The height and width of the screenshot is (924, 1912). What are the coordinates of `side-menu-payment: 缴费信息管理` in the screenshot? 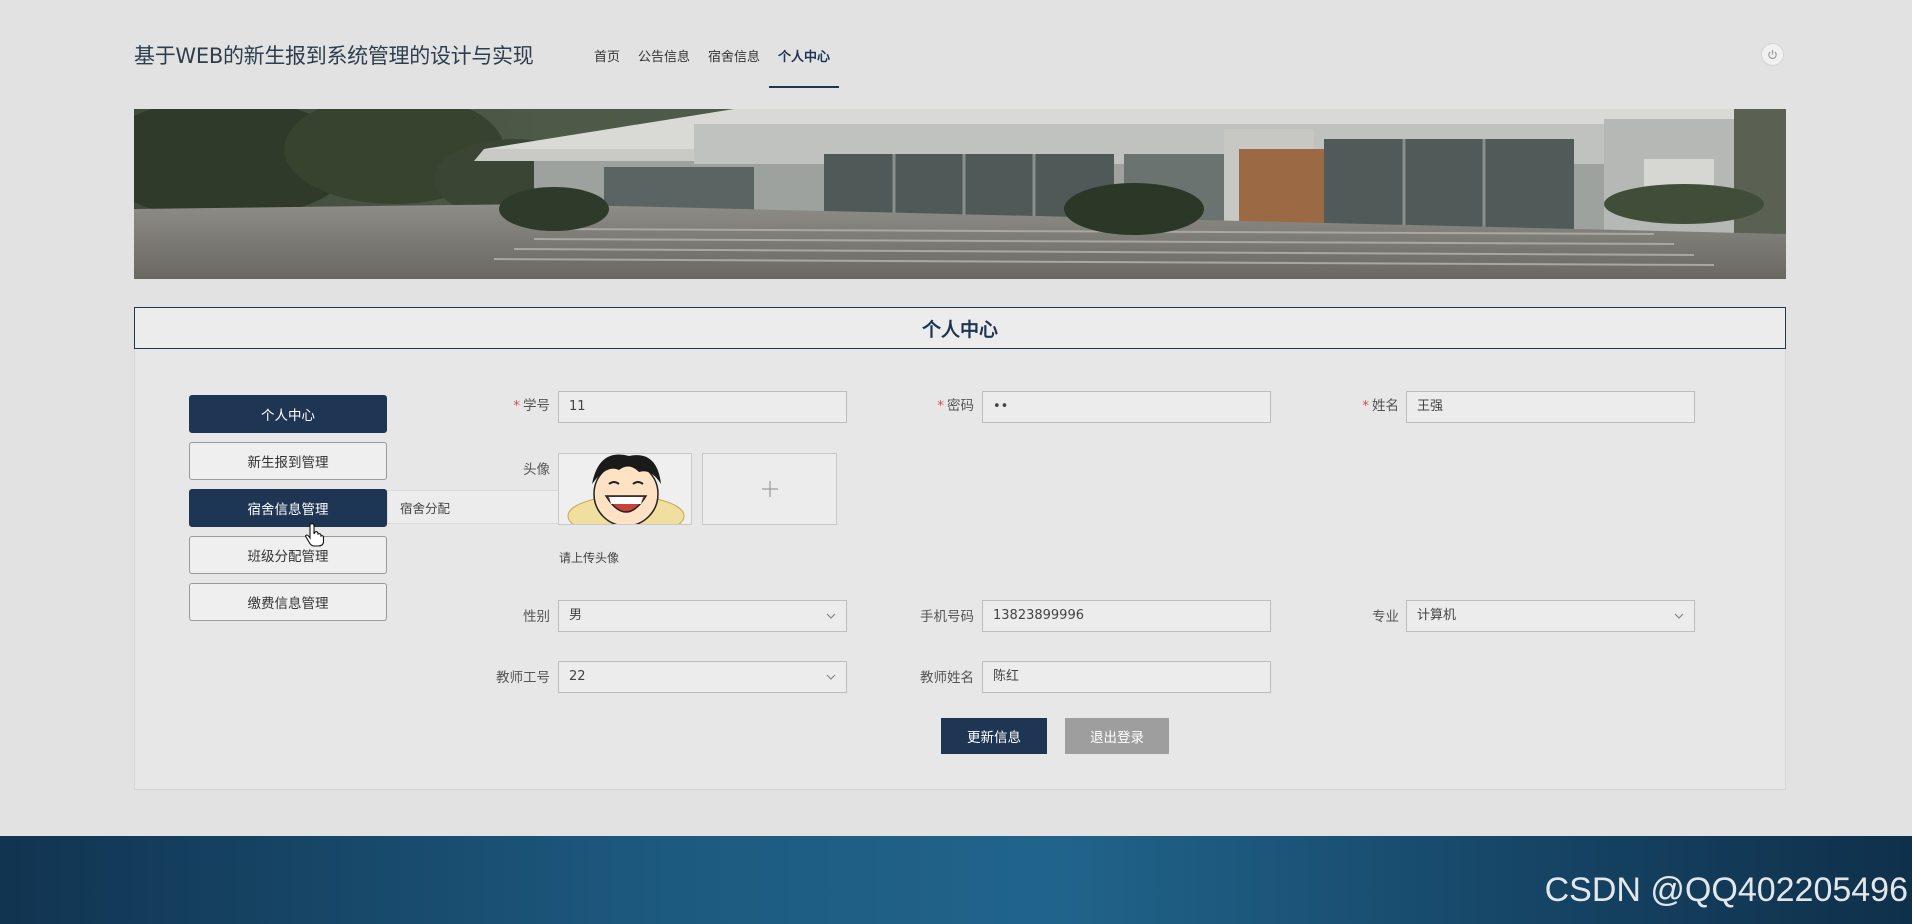 It's located at (288, 602).